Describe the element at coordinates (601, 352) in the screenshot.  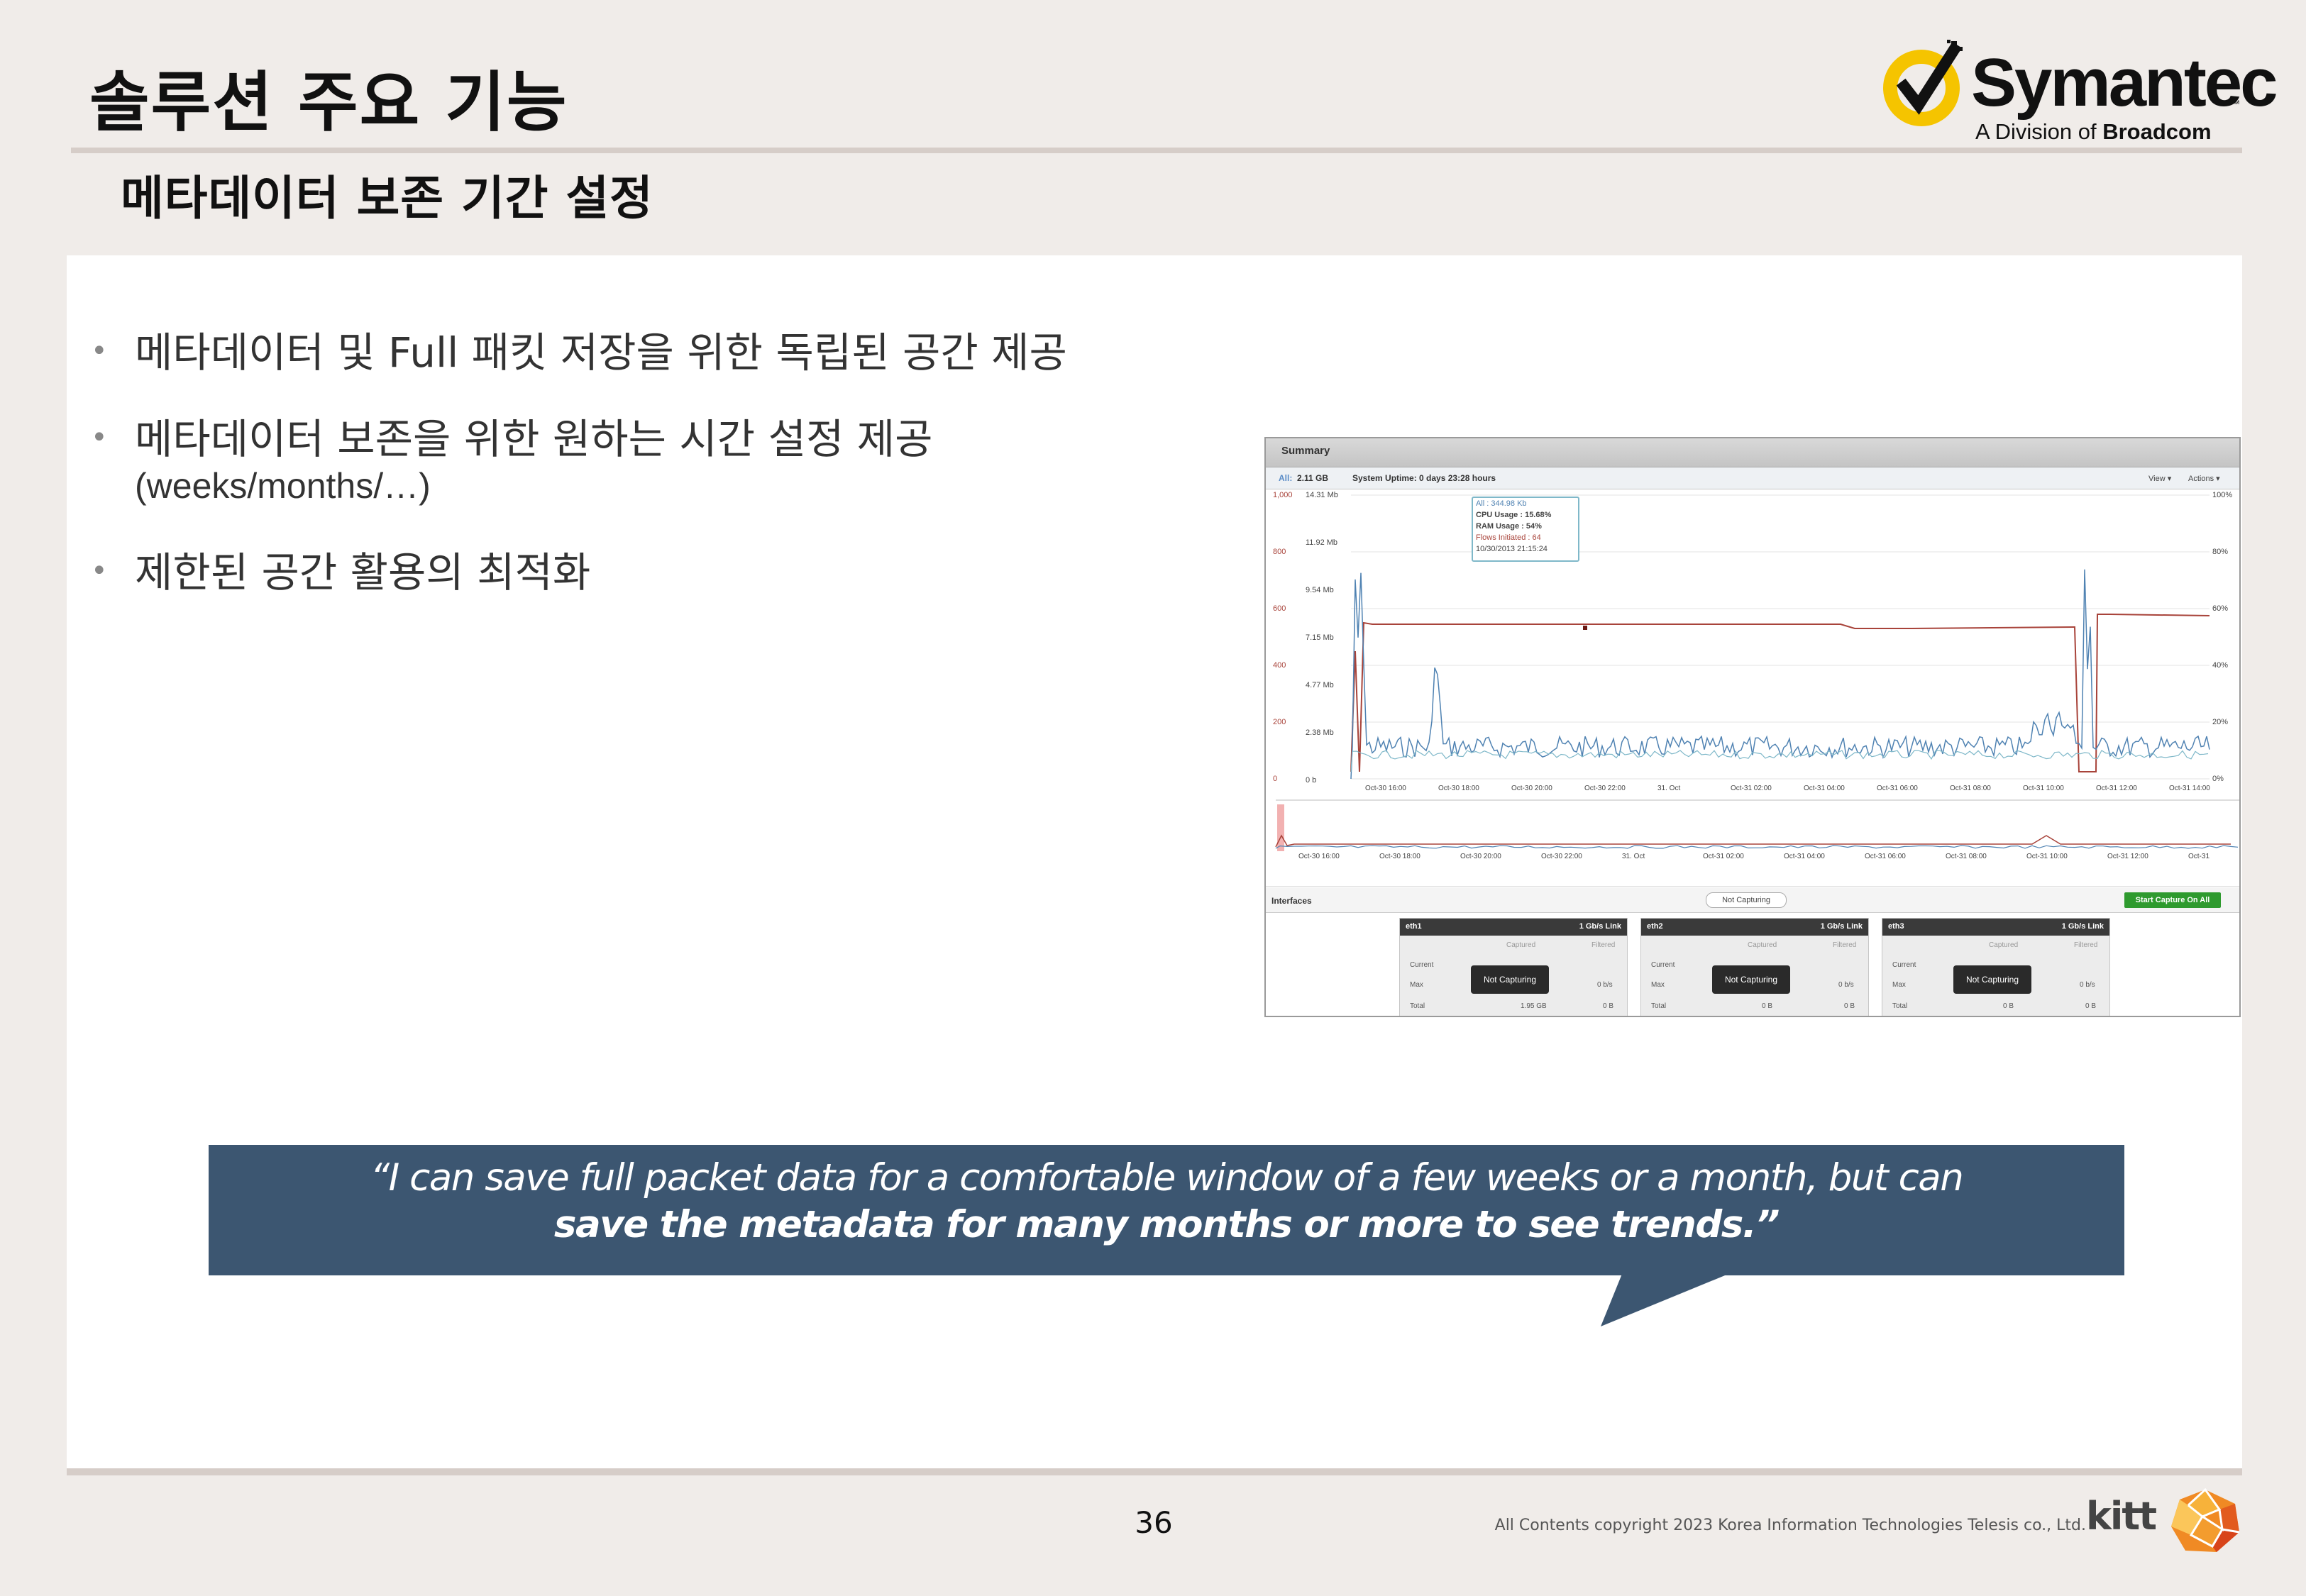
I see `bullet-text: 메타데이터 및 Full 패킷 저장을 위한 독립된 공간 제공` at that location.